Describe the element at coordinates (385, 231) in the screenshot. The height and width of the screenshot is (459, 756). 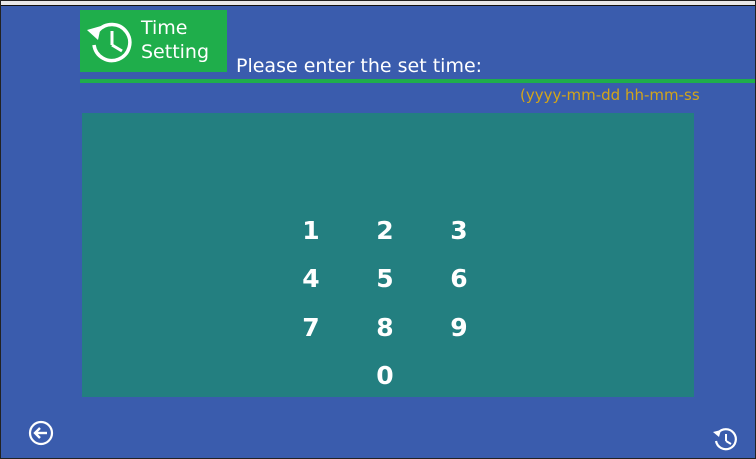
I see `key-2: 2` at that location.